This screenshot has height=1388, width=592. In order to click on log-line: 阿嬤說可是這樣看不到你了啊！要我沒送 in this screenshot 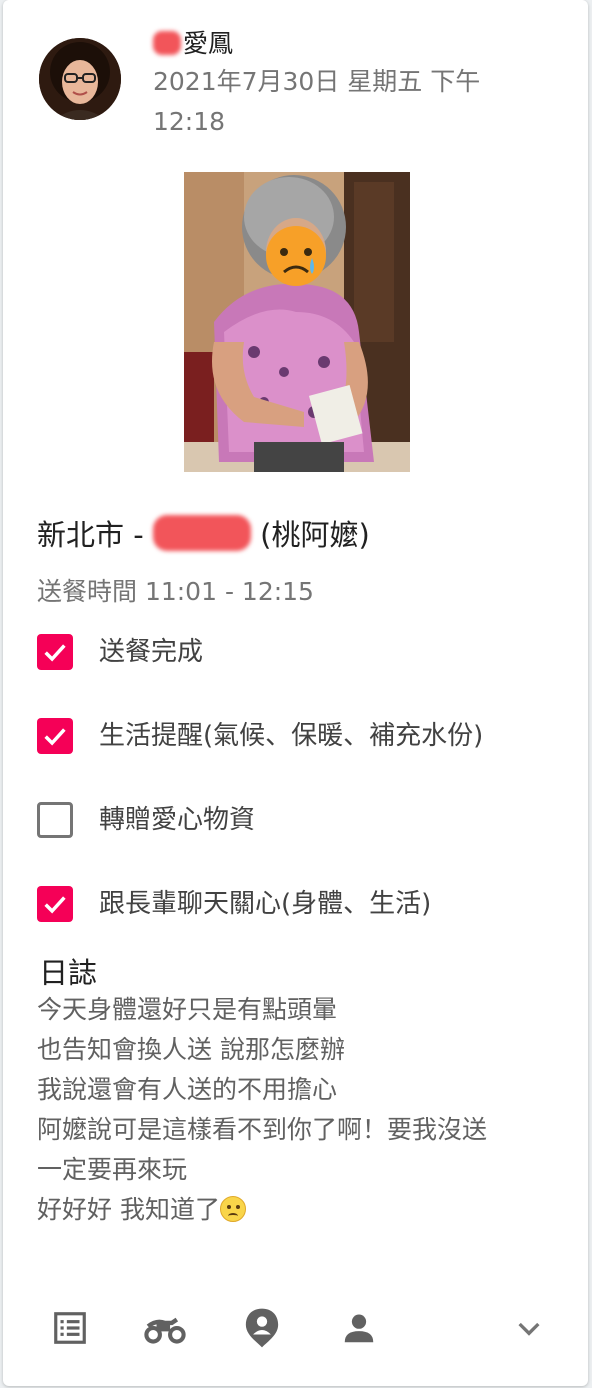, I will do `click(262, 1129)`.